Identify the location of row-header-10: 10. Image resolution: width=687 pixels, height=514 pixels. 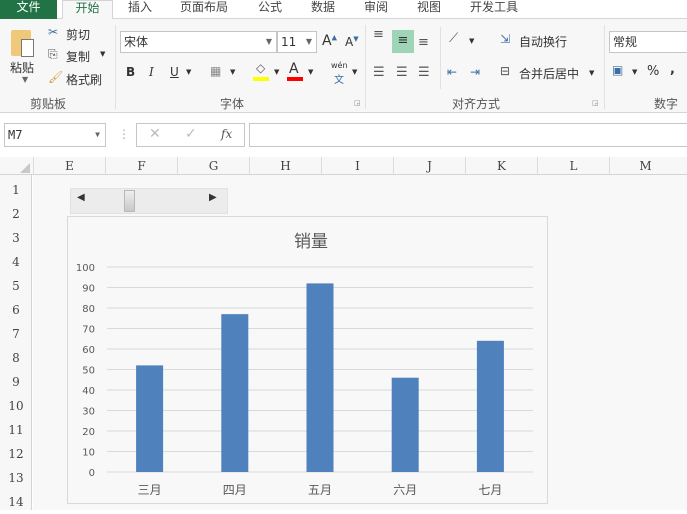
(16, 406).